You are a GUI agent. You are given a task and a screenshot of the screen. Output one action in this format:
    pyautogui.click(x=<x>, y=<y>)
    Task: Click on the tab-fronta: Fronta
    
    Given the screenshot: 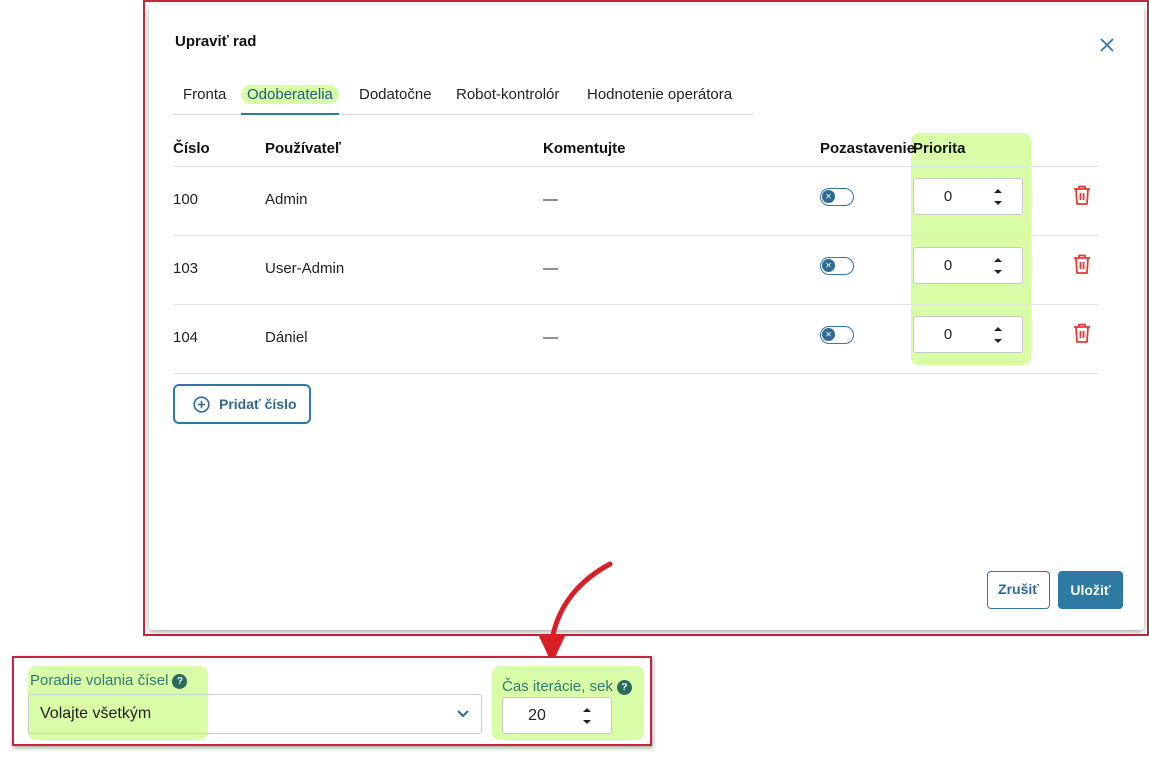 What is the action you would take?
    pyautogui.click(x=204, y=100)
    